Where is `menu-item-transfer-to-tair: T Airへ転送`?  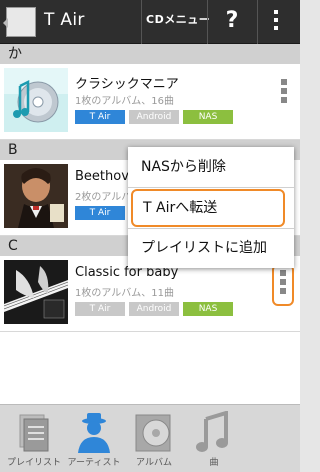
menu-item-transfer-to-tair: T Airへ転送 is located at coordinates (208, 208).